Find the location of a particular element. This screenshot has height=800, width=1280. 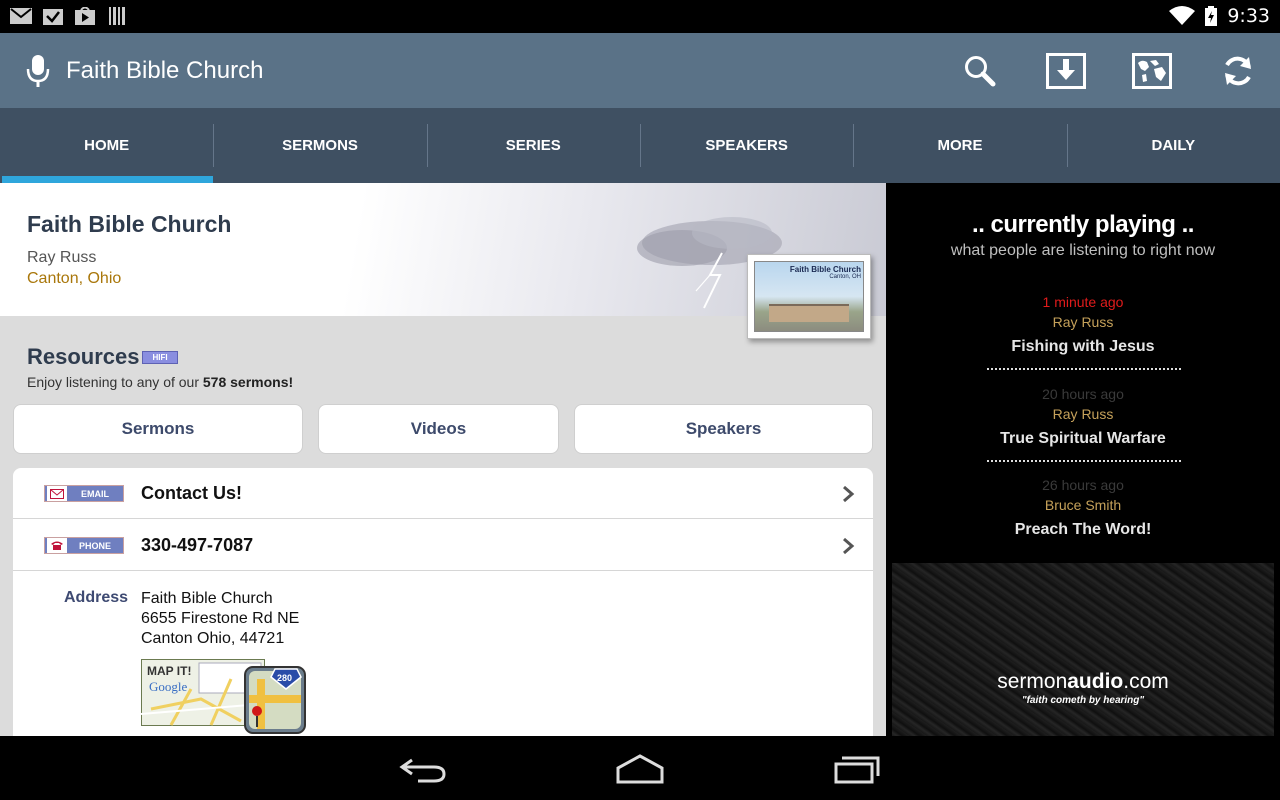

church-photo: Faith Bible Church Canton, OH is located at coordinates (809, 296).